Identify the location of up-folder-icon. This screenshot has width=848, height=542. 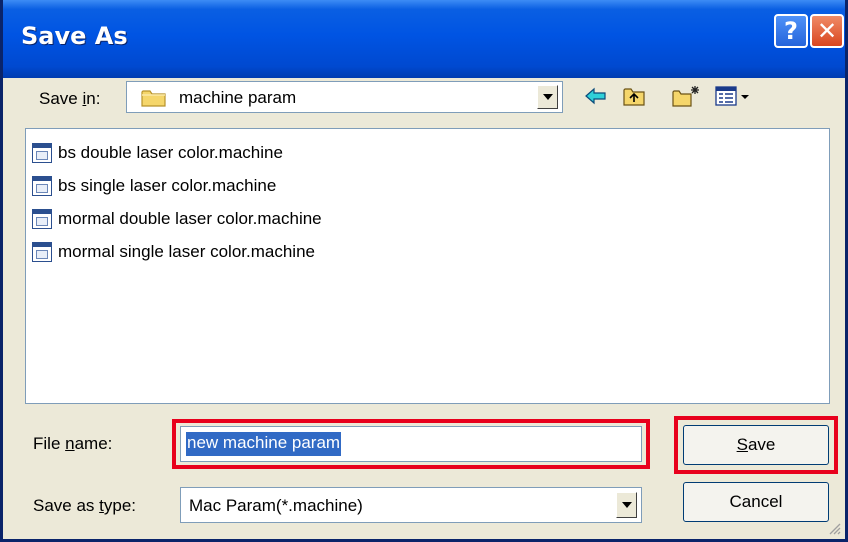
(634, 97).